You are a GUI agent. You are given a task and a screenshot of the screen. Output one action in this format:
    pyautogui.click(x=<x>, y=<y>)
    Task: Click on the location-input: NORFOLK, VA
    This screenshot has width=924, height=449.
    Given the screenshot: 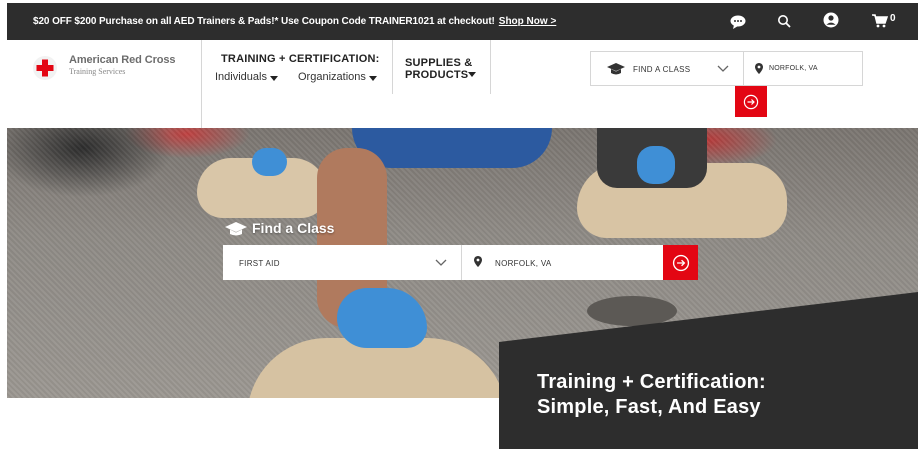 What is the action you would take?
    pyautogui.click(x=523, y=263)
    